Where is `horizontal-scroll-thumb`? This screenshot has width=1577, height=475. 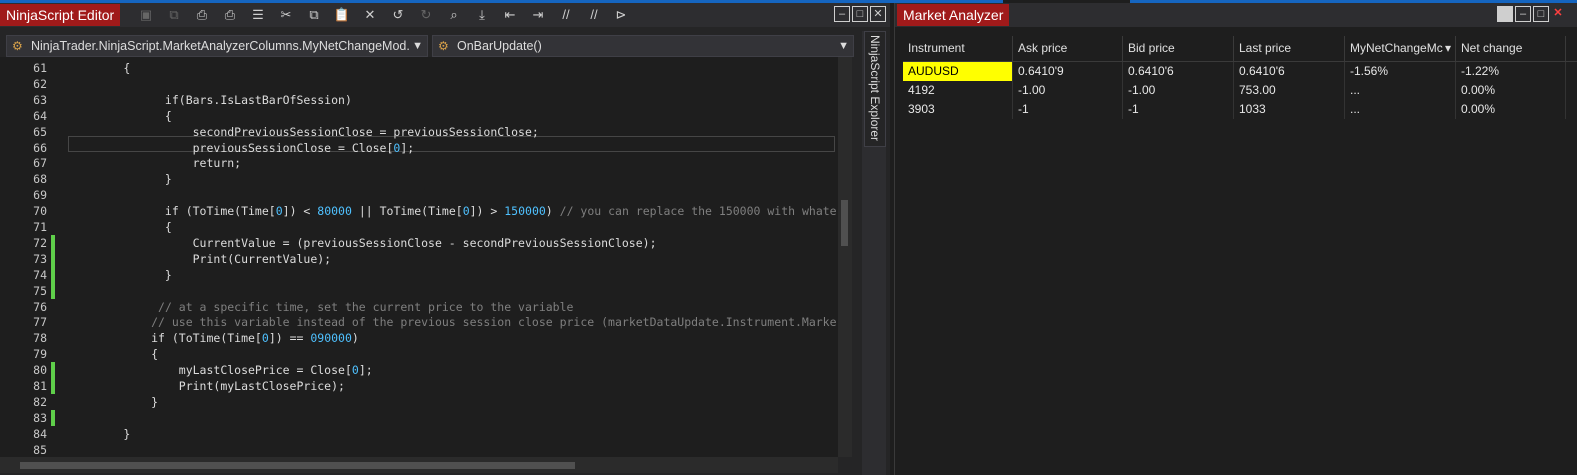
horizontal-scroll-thumb is located at coordinates (297, 465).